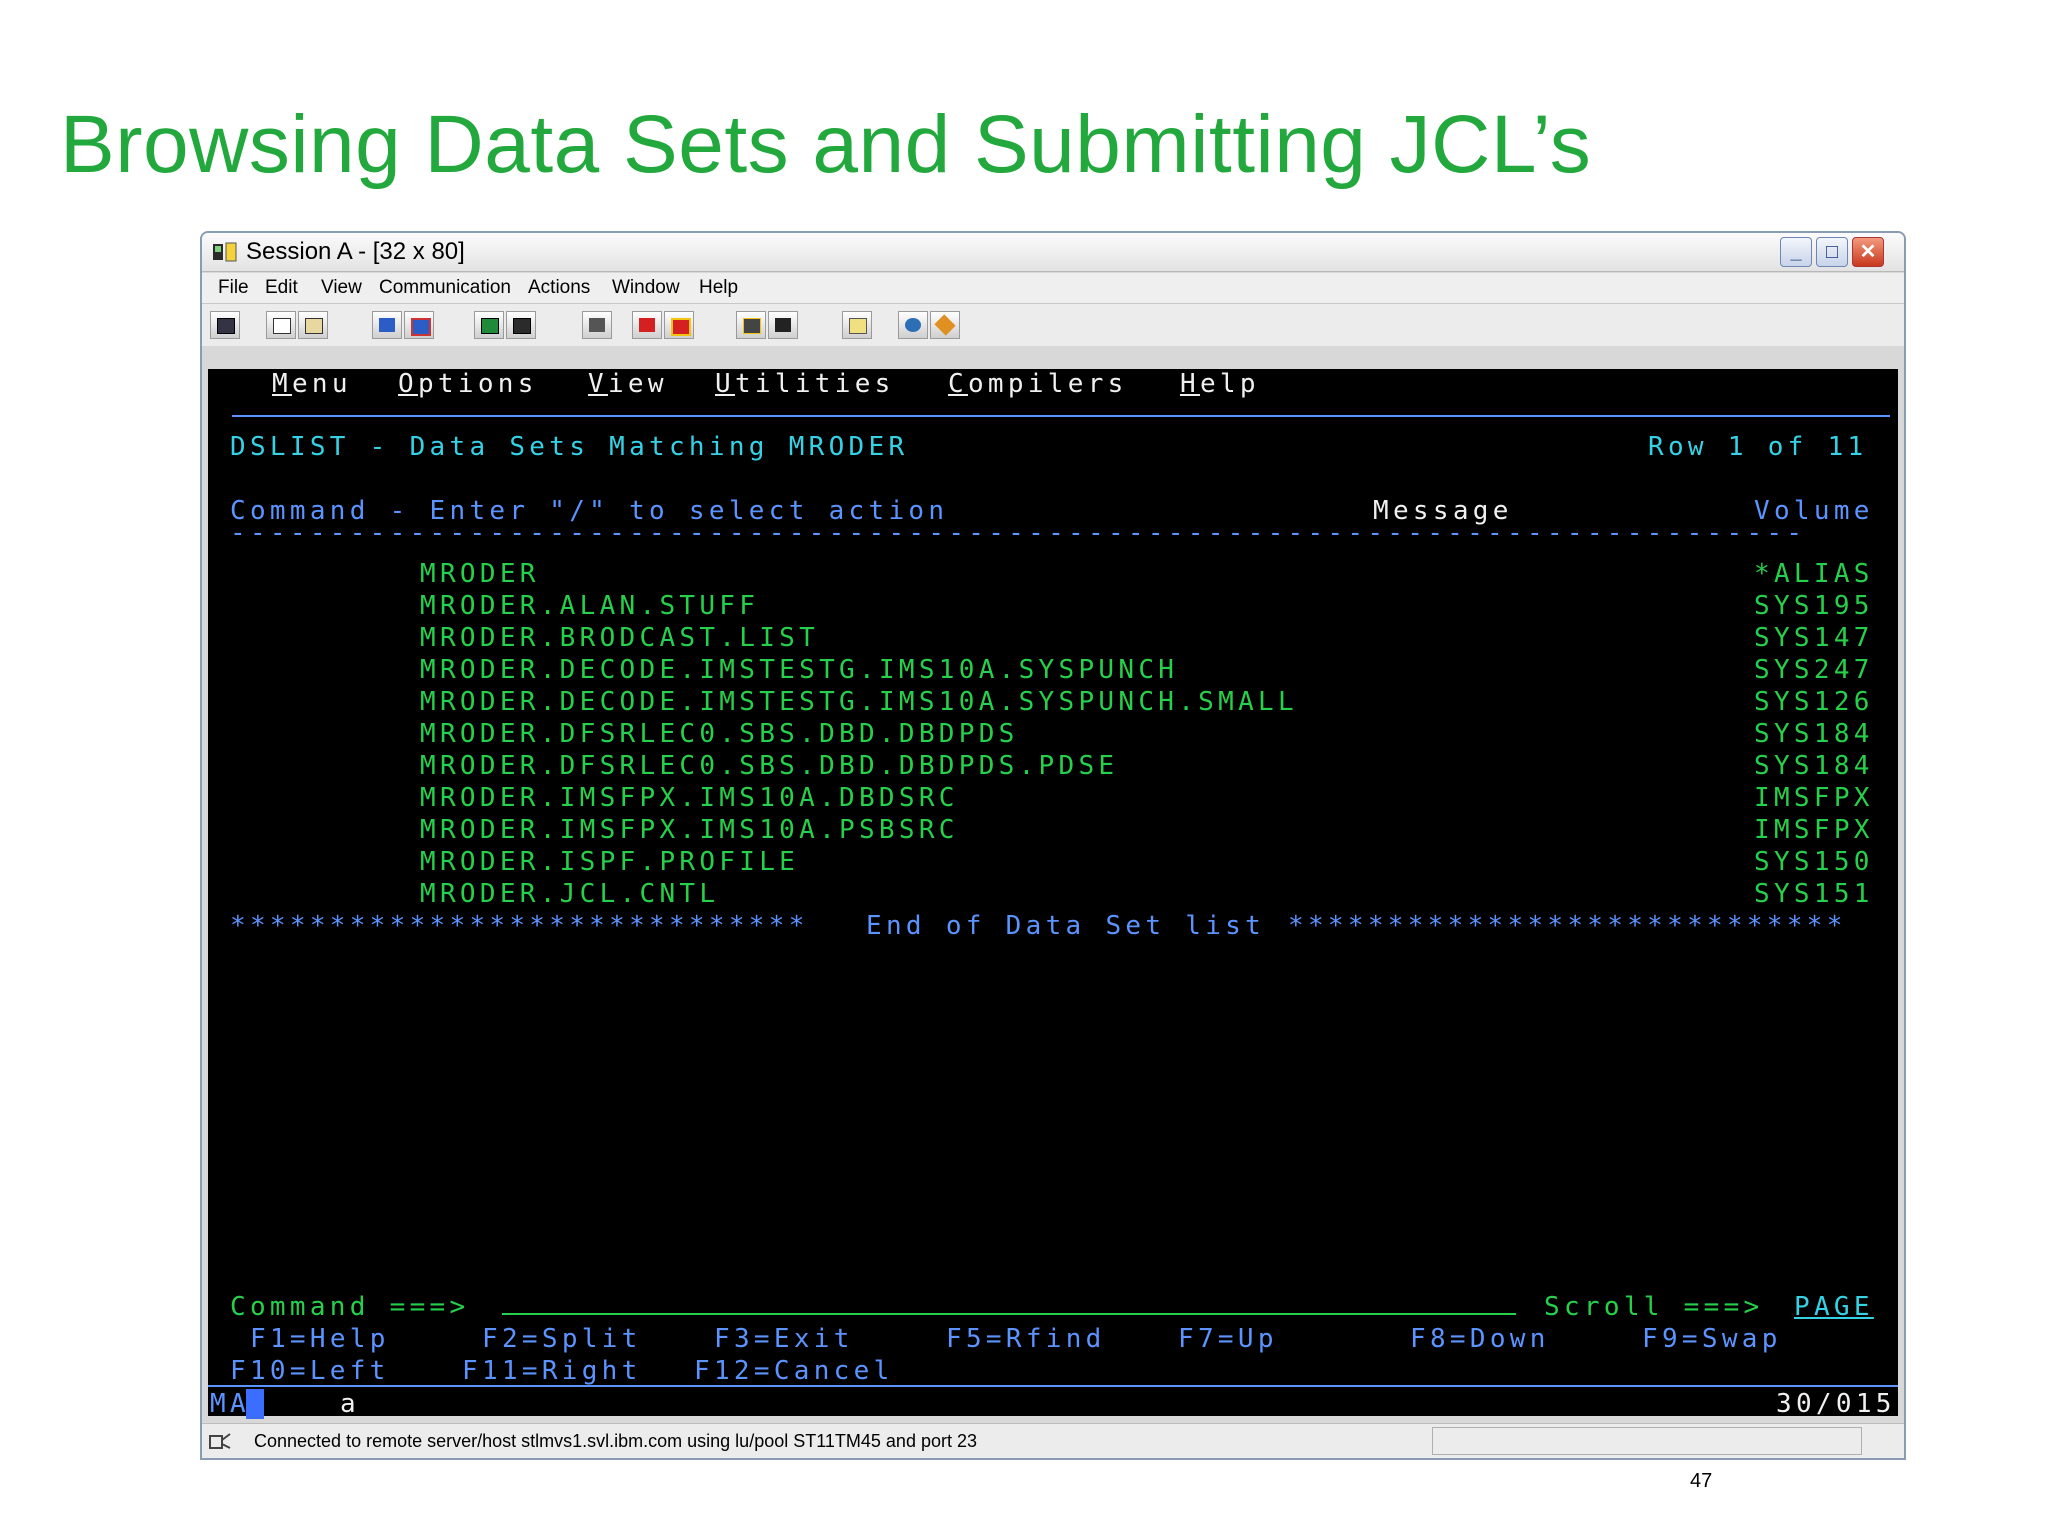 This screenshot has height=1536, width=2048. What do you see at coordinates (220, 1441) in the screenshot?
I see `connection-icon` at bounding box center [220, 1441].